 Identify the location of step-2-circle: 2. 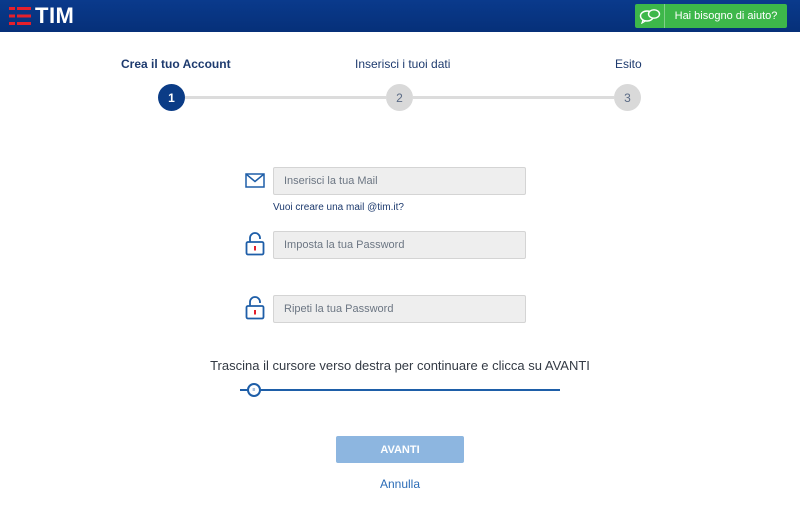
(399, 97).